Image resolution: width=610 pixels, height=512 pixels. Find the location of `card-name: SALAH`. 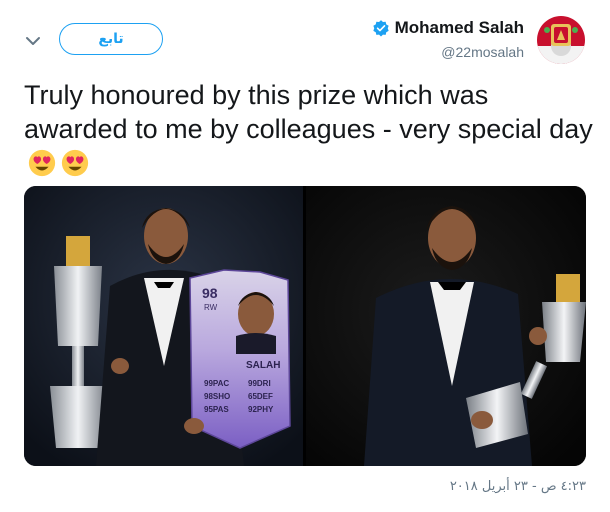

card-name: SALAH is located at coordinates (263, 365).